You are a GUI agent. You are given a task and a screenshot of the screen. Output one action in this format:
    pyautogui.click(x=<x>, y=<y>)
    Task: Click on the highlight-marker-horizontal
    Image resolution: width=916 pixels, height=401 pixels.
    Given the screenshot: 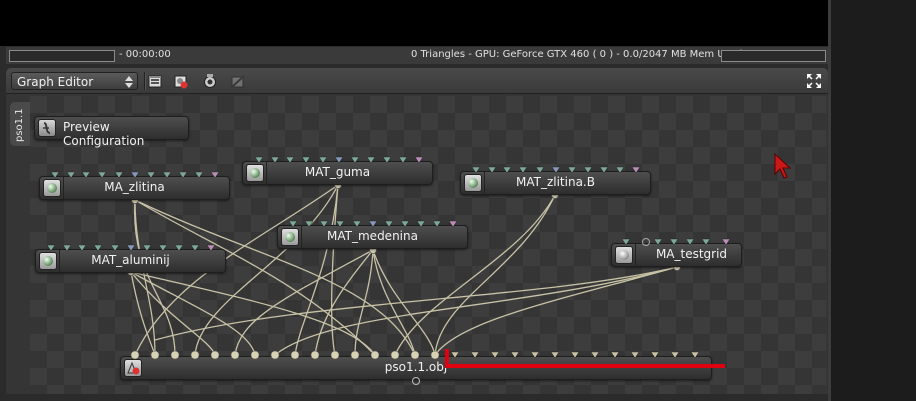 What is the action you would take?
    pyautogui.click(x=585, y=366)
    